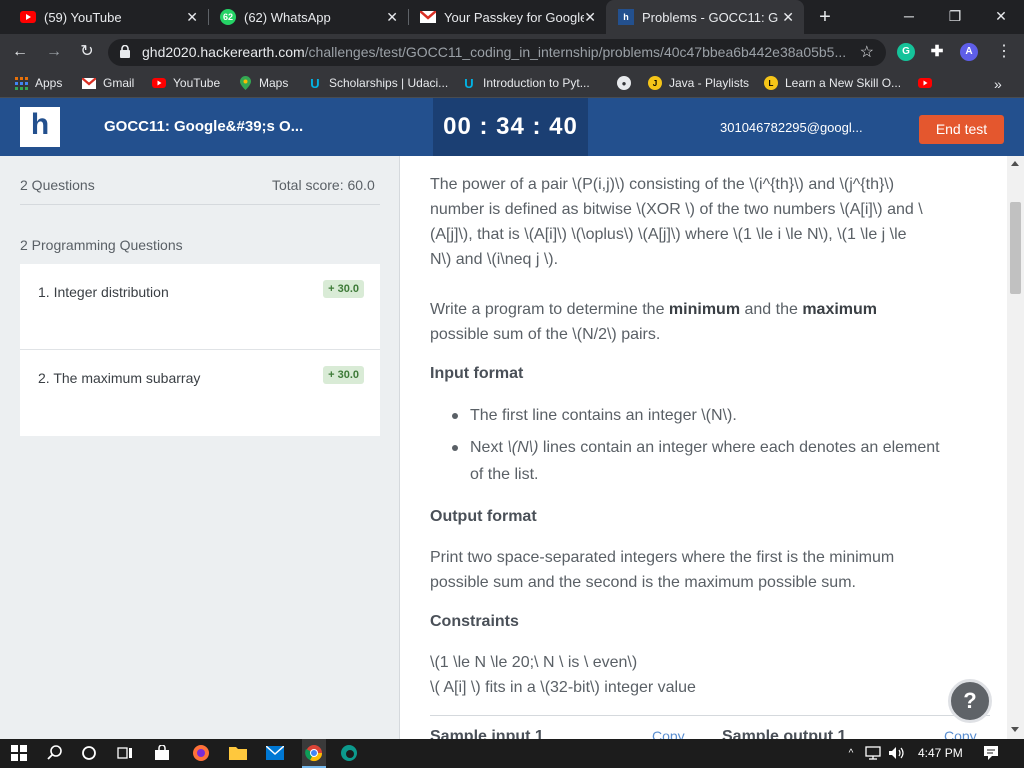  What do you see at coordinates (349, 753) in the screenshot?
I see `edge-icon` at bounding box center [349, 753].